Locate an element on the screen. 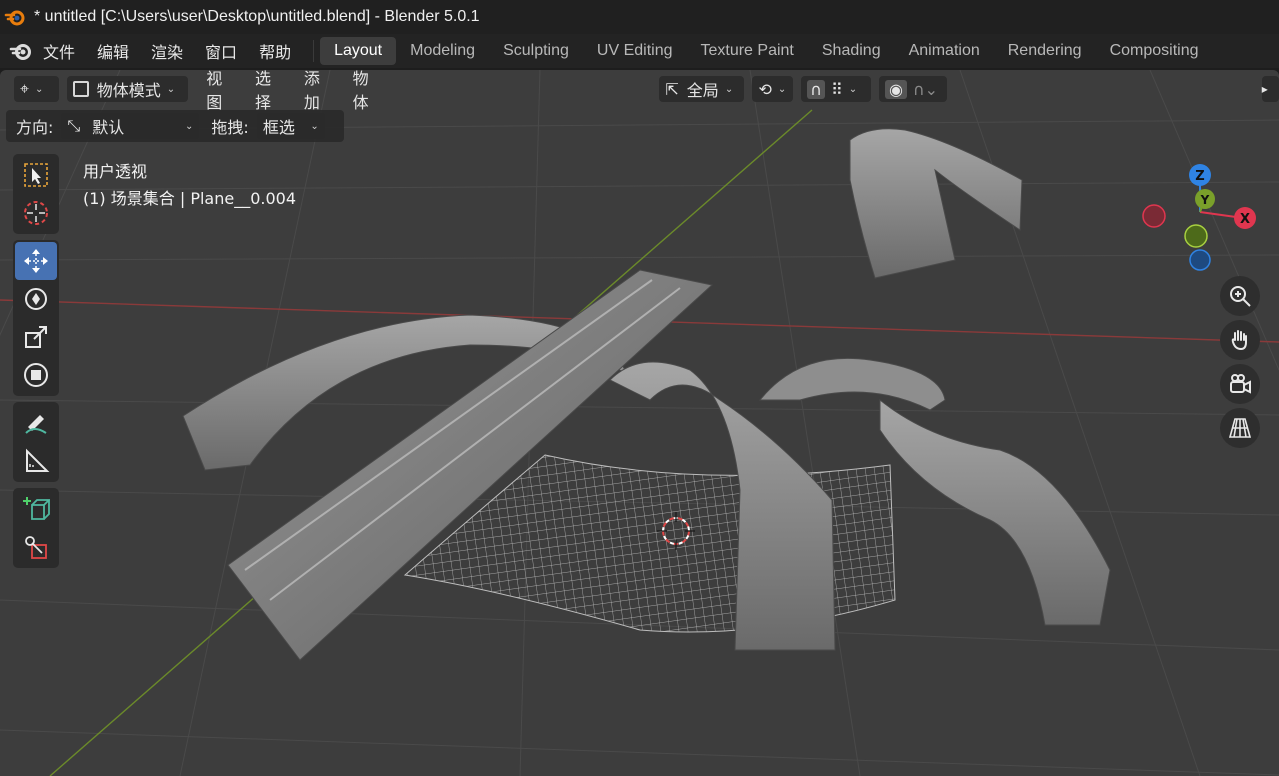 The image size is (1279, 776). orientation-label: 全局 is located at coordinates (702, 90).